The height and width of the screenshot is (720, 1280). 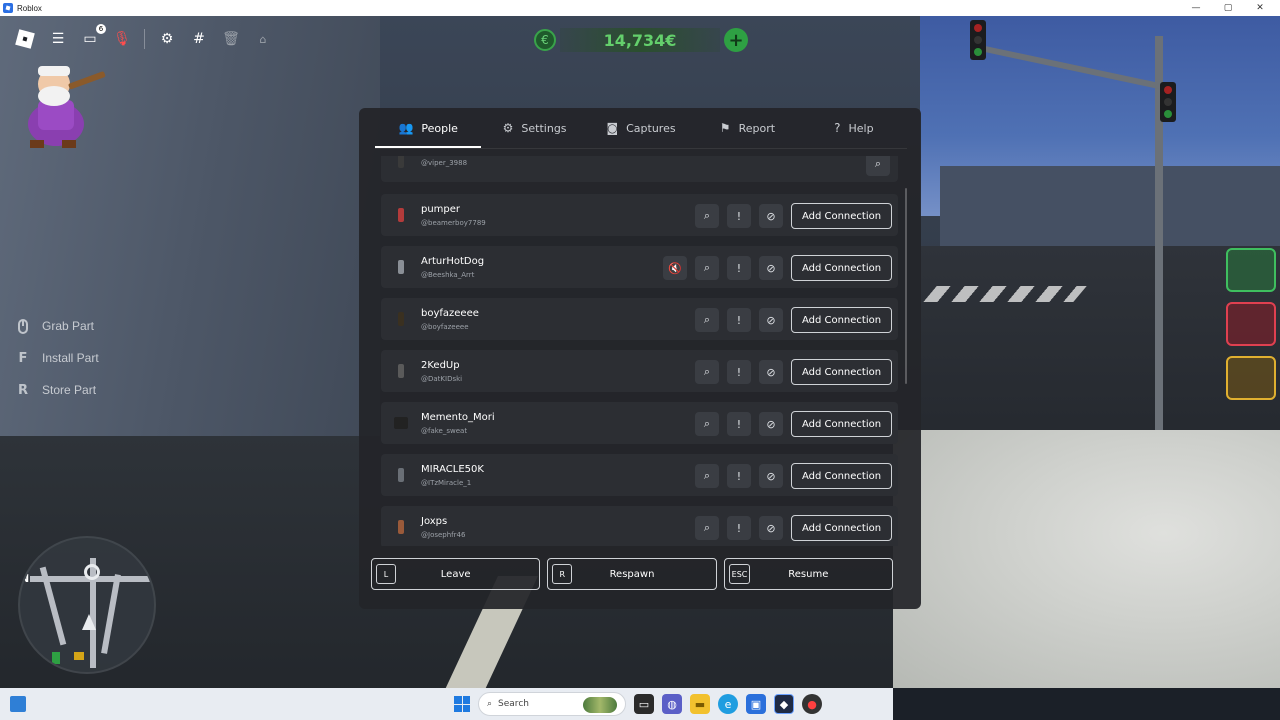 I want to click on help-icon: ?, so click(x=837, y=128).